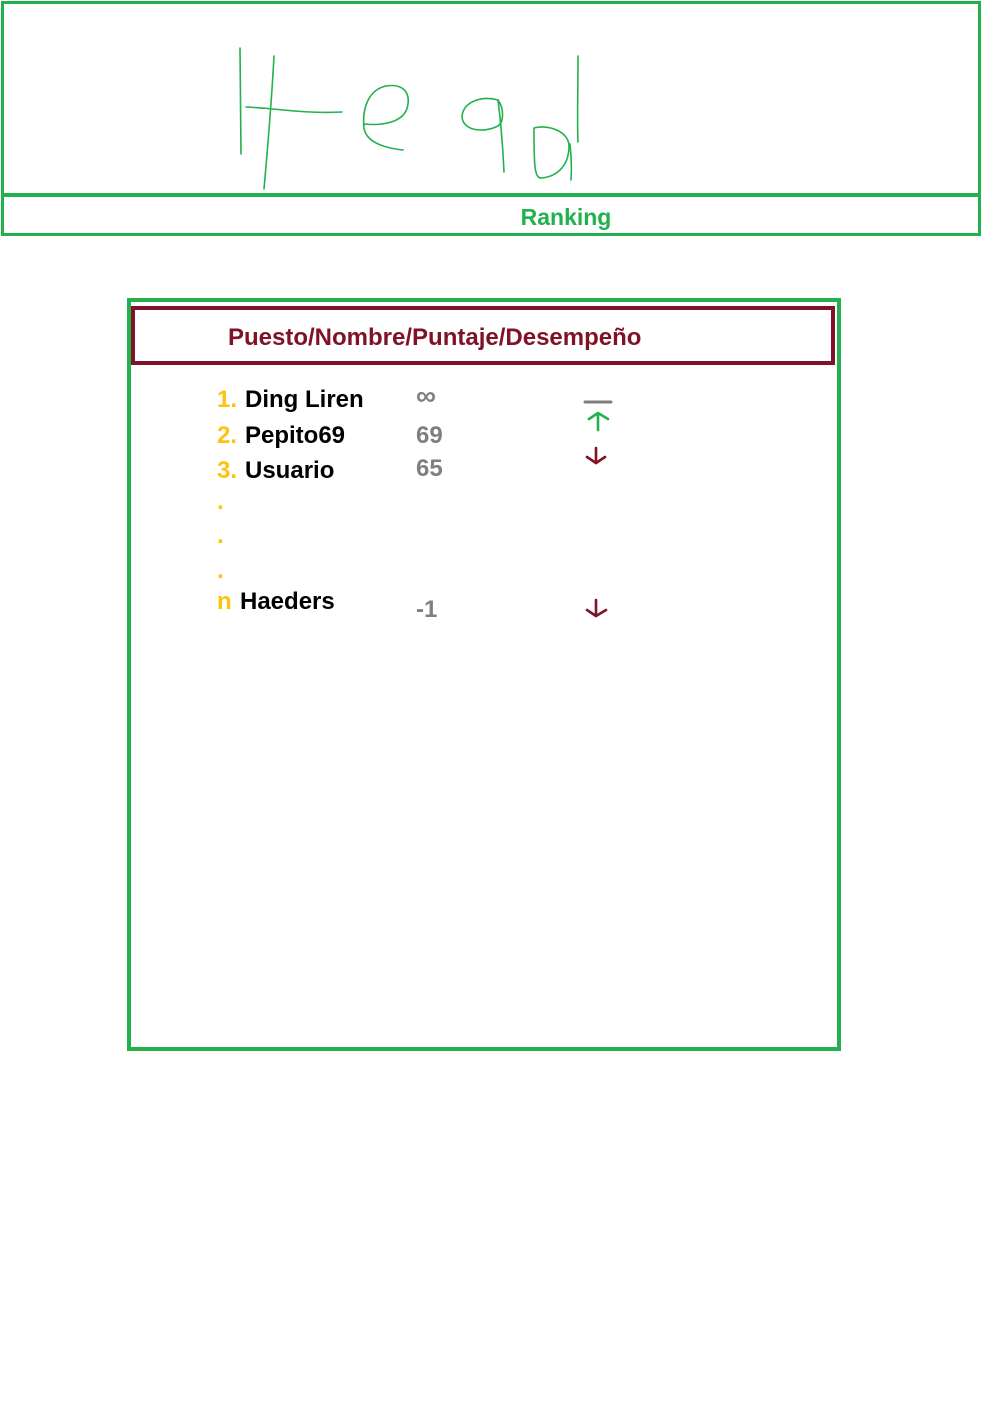 The width and height of the screenshot is (982, 1405). Describe the element at coordinates (287, 601) in the screenshot. I see `player-name: Haeders` at that location.